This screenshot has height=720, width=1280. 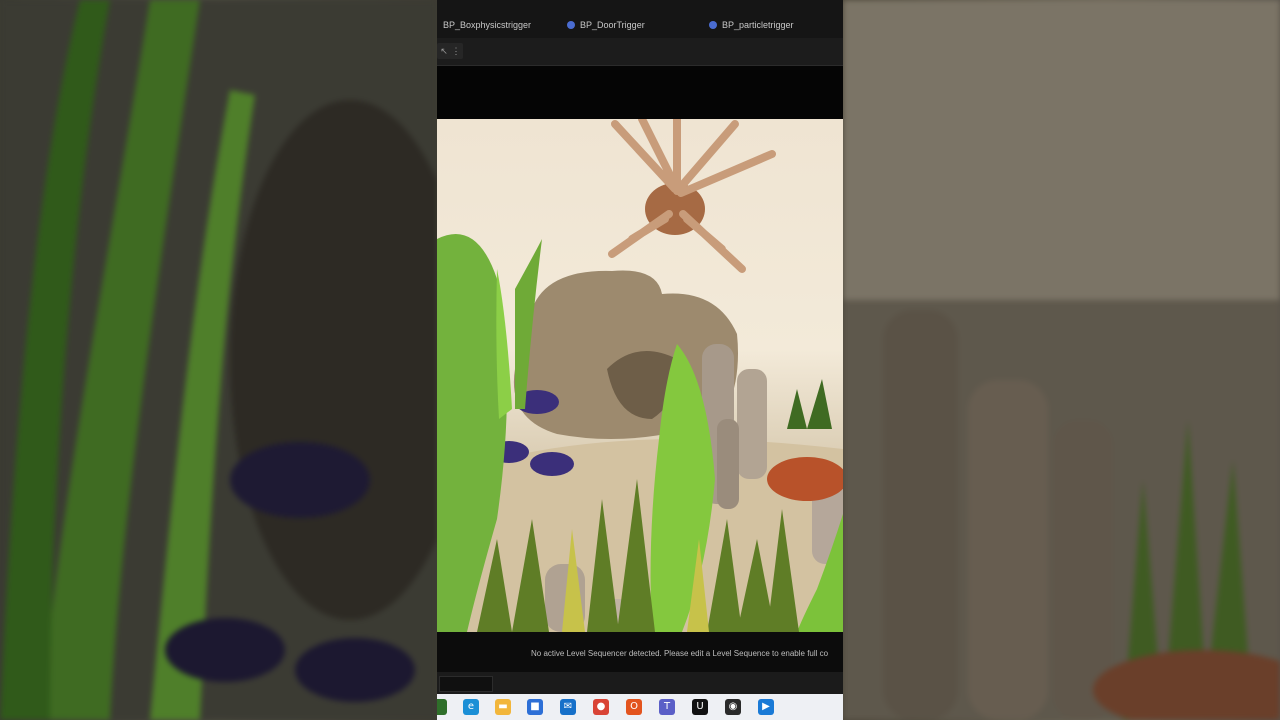 I want to click on file-explorer-icon: ▬, so click(x=503, y=707).